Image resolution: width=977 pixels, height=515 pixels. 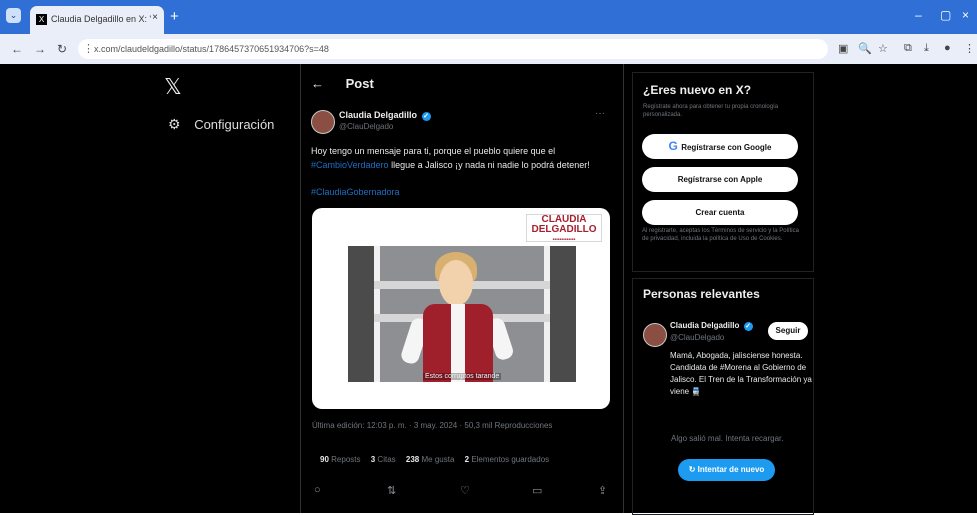 I want to click on back-button: ←, so click(x=17, y=49).